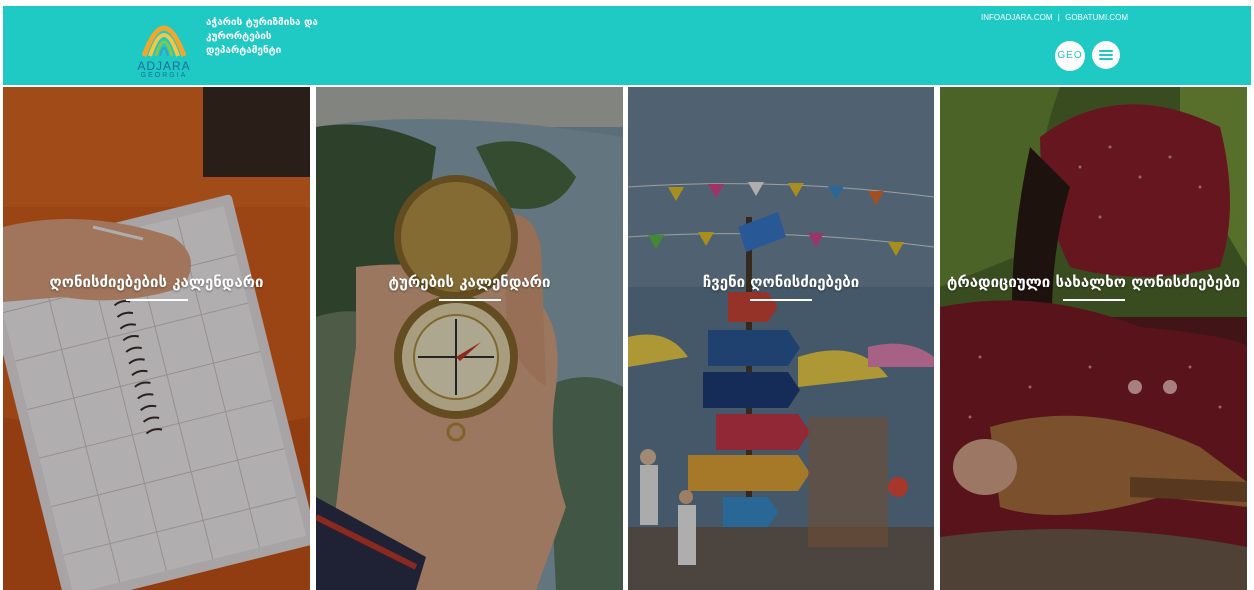 The image size is (1254, 590). Describe the element at coordinates (1106, 55) in the screenshot. I see `hamburger-menu-icon` at that location.